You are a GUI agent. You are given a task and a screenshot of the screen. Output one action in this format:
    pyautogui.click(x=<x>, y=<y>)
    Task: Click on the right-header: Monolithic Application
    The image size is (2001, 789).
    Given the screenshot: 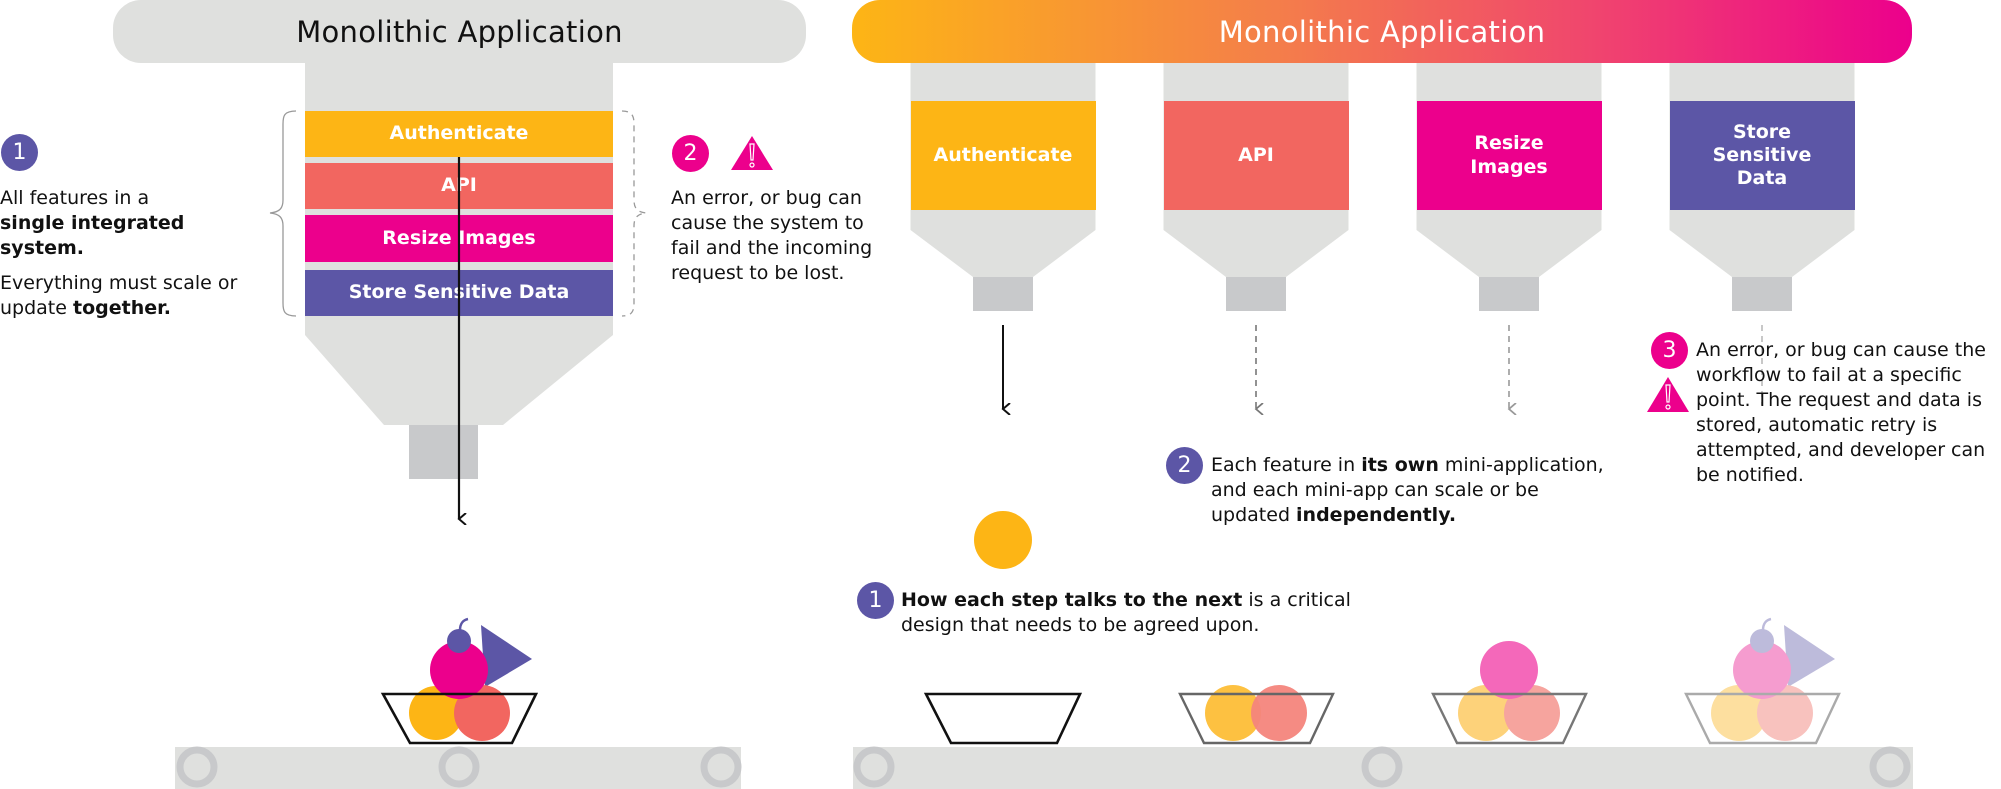 What is the action you would take?
    pyautogui.click(x=1382, y=31)
    